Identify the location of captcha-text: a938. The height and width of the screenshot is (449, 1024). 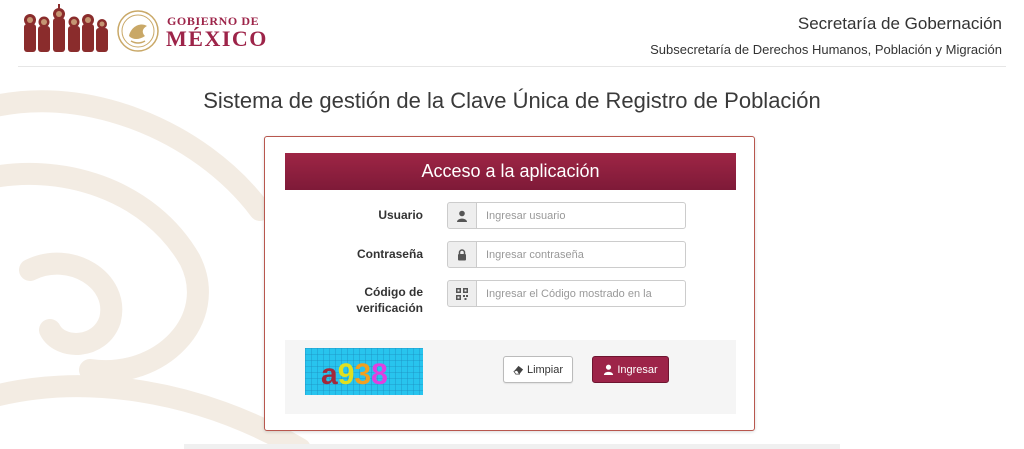
(354, 374).